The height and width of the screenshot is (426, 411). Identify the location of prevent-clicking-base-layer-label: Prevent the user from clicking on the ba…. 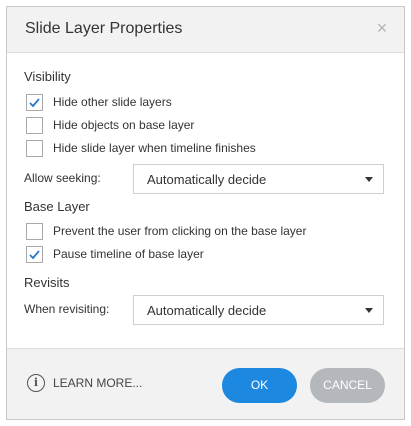
(180, 231).